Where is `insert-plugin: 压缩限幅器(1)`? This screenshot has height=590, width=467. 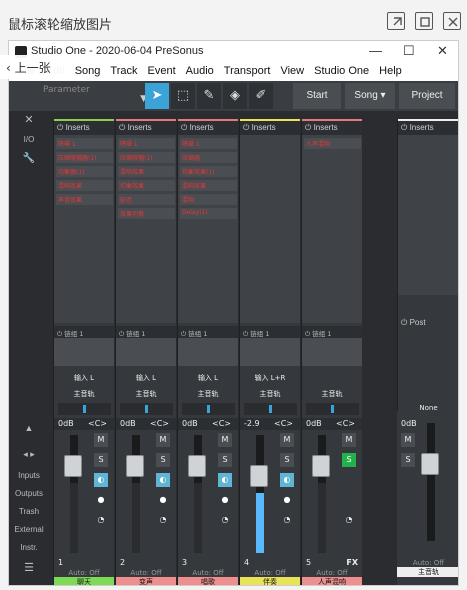
insert-plugin: 压缩限幅器(1) is located at coordinates (84, 157).